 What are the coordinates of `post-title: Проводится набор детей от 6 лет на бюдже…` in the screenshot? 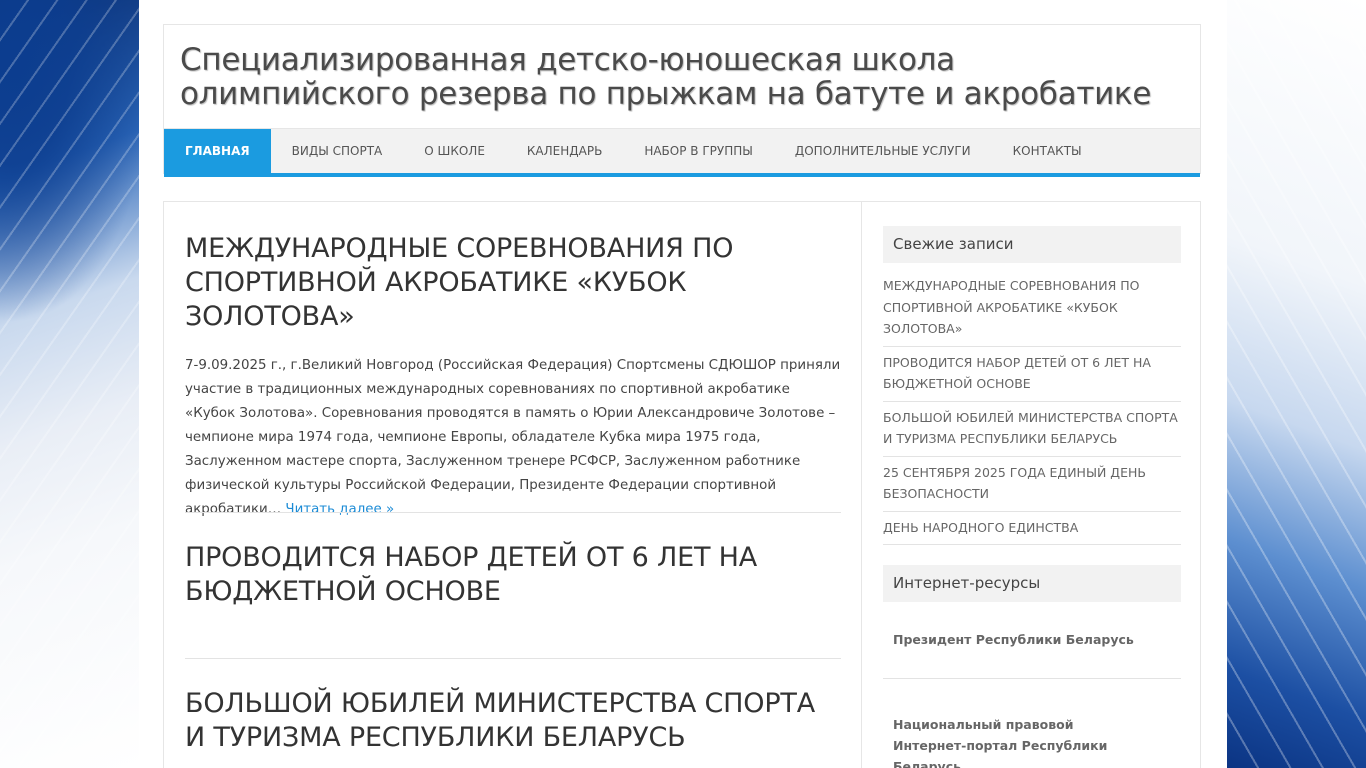 It's located at (513, 575).